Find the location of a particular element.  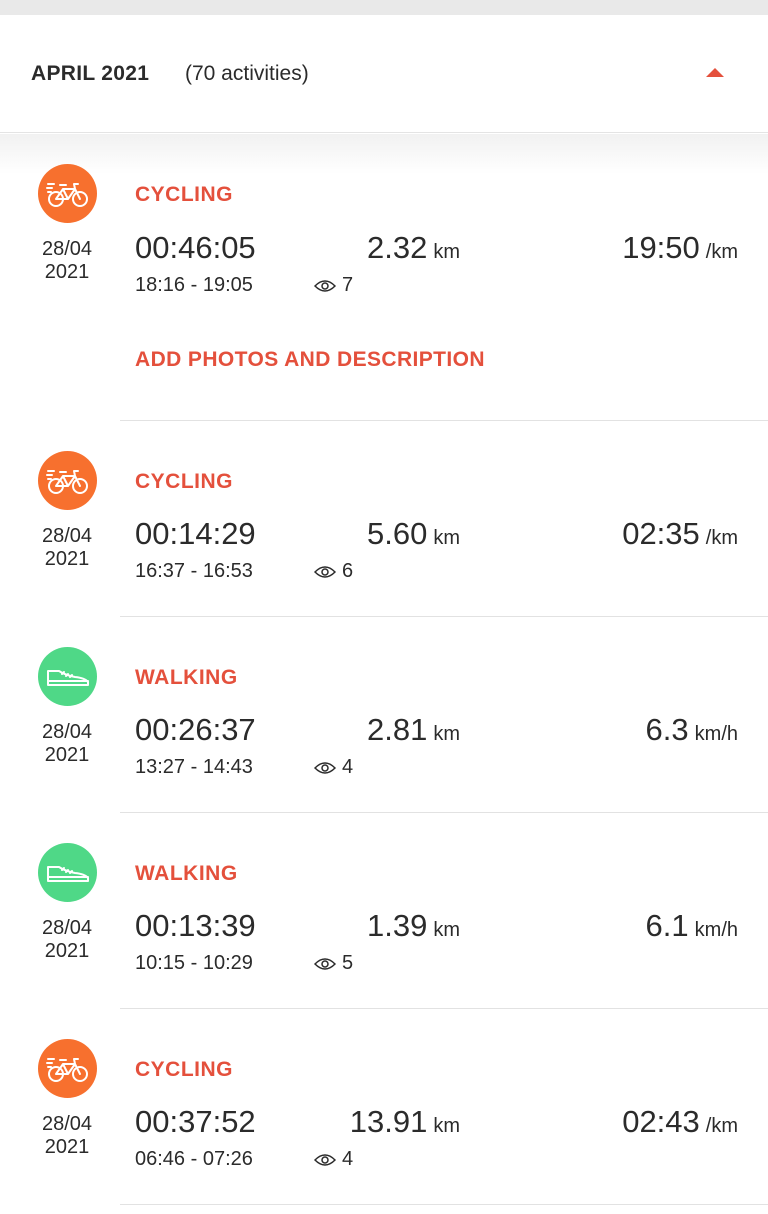

activity-distance: 5.60 km is located at coordinates (380, 534).